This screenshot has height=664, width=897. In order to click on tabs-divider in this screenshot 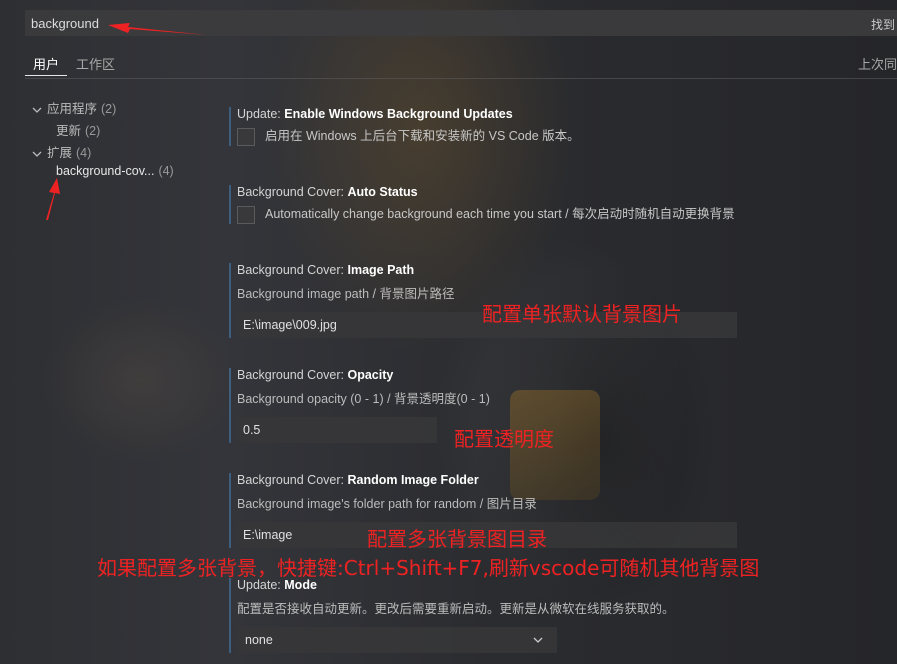, I will do `click(461, 78)`.